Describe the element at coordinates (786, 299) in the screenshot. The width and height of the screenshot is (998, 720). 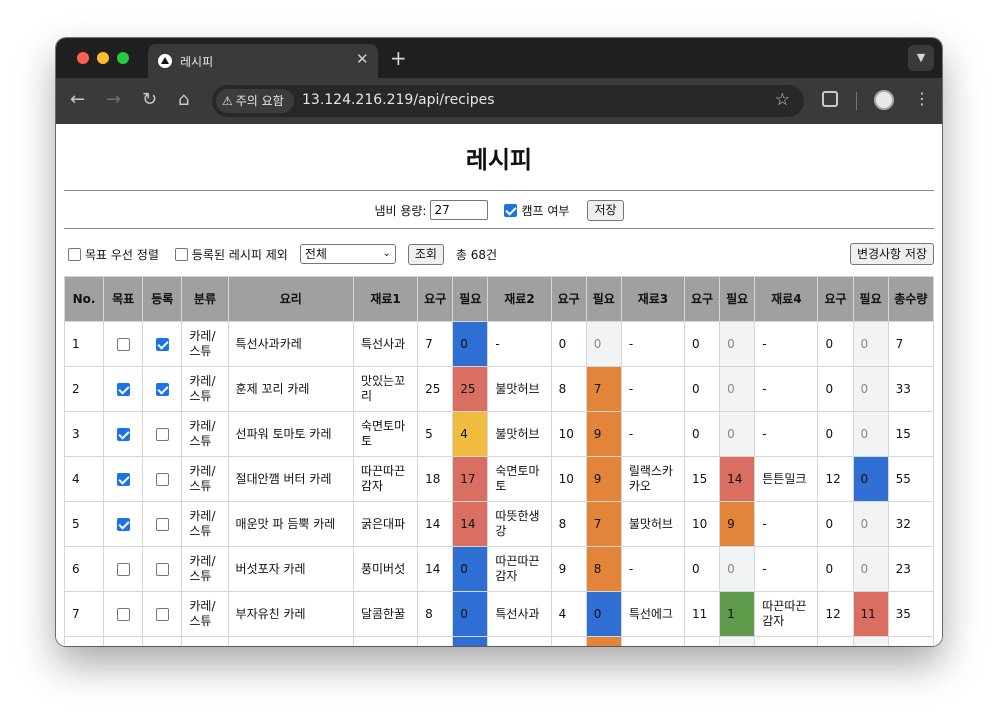
I see `column-header-ingredient4: 재료4` at that location.